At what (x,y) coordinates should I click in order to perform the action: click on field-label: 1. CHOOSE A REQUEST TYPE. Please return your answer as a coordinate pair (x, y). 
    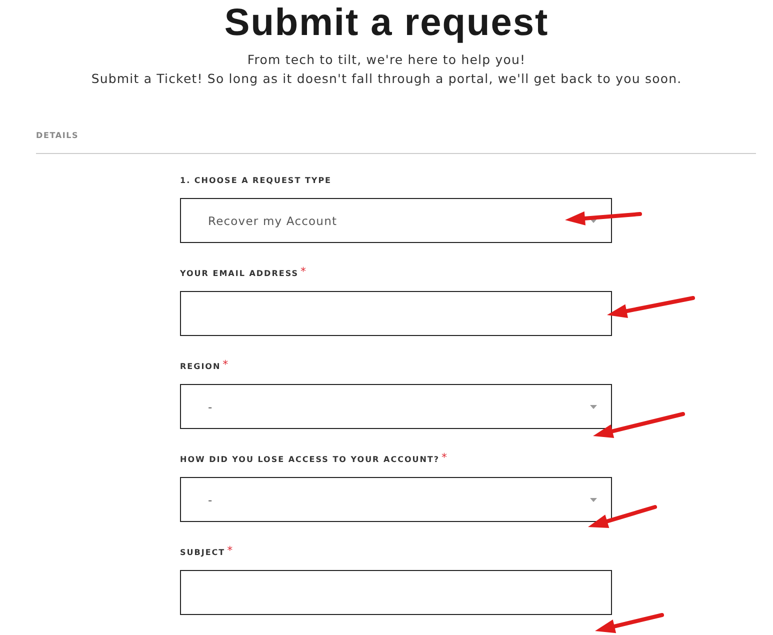
    Looking at the image, I should click on (256, 181).